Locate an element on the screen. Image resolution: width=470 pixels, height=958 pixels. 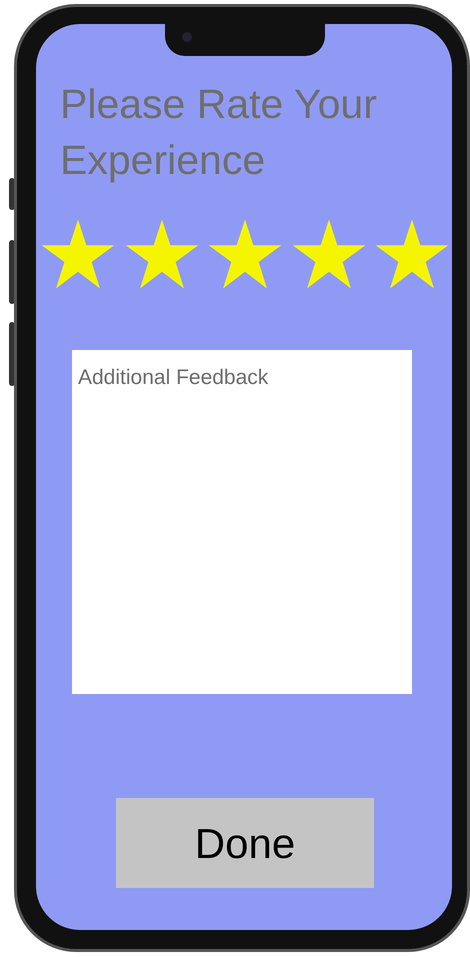
notch-icon is located at coordinates (245, 40).